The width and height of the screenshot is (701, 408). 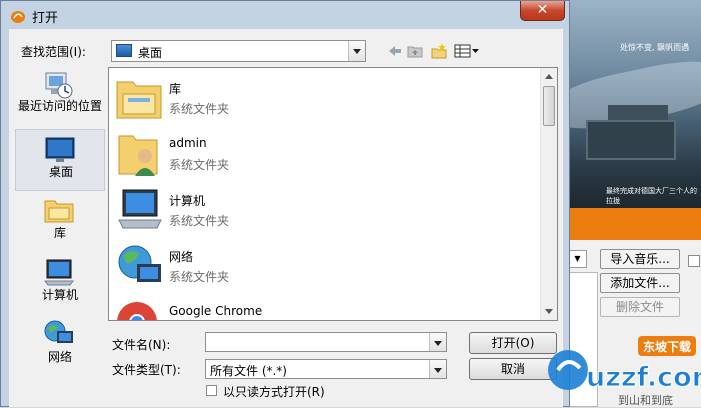 What do you see at coordinates (141, 345) in the screenshot?
I see `file-name-label: 文件名(N):` at bounding box center [141, 345].